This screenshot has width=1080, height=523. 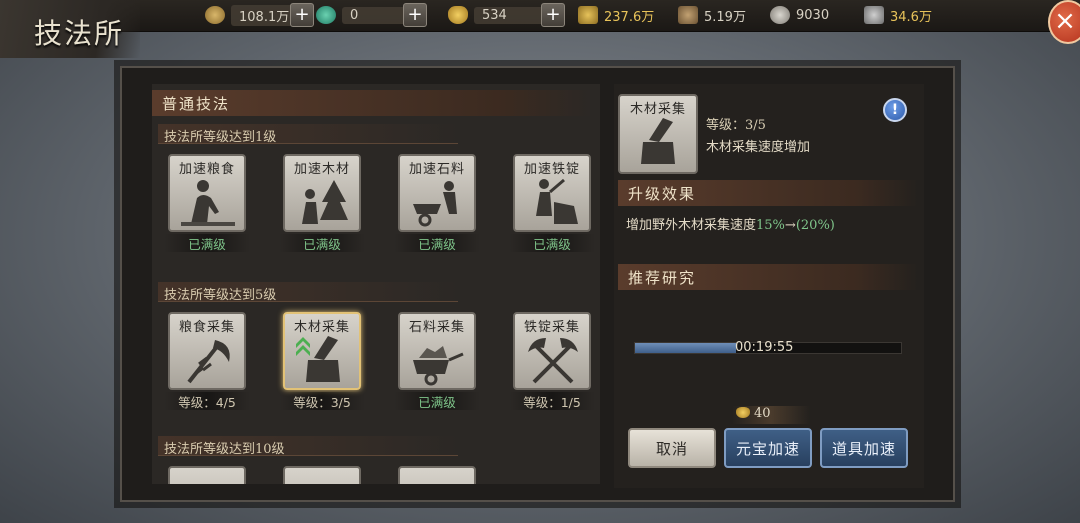 What do you see at coordinates (551, 327) in the screenshot?
I see `tech-card-label: 铁锭采集` at bounding box center [551, 327].